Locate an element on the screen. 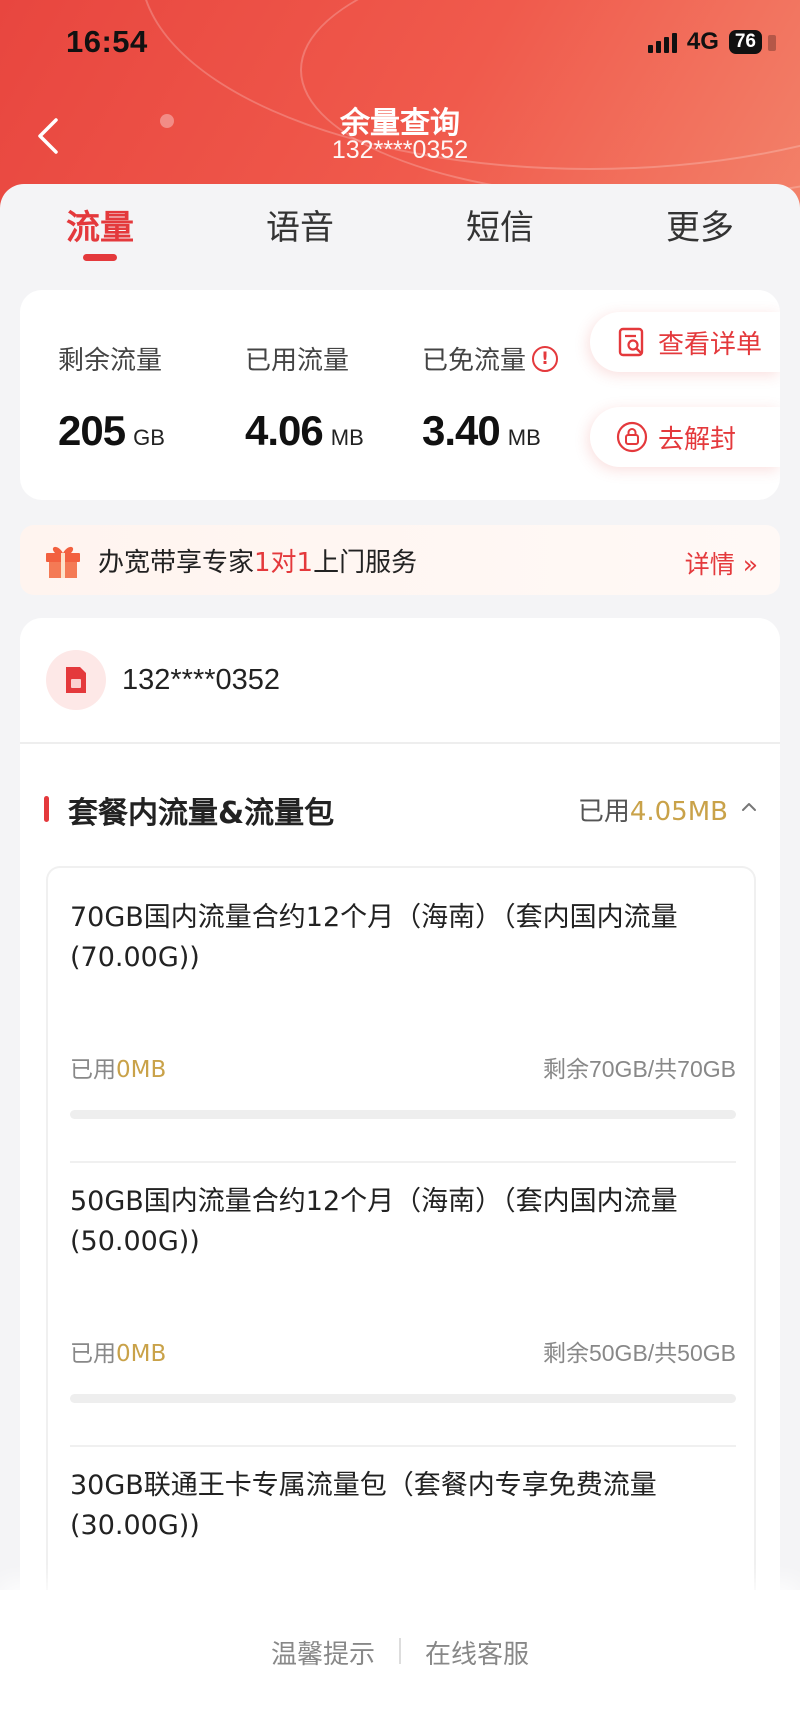 Image resolution: width=800 pixels, height=1732 pixels. tab-voice: 语音 is located at coordinates (300, 229).